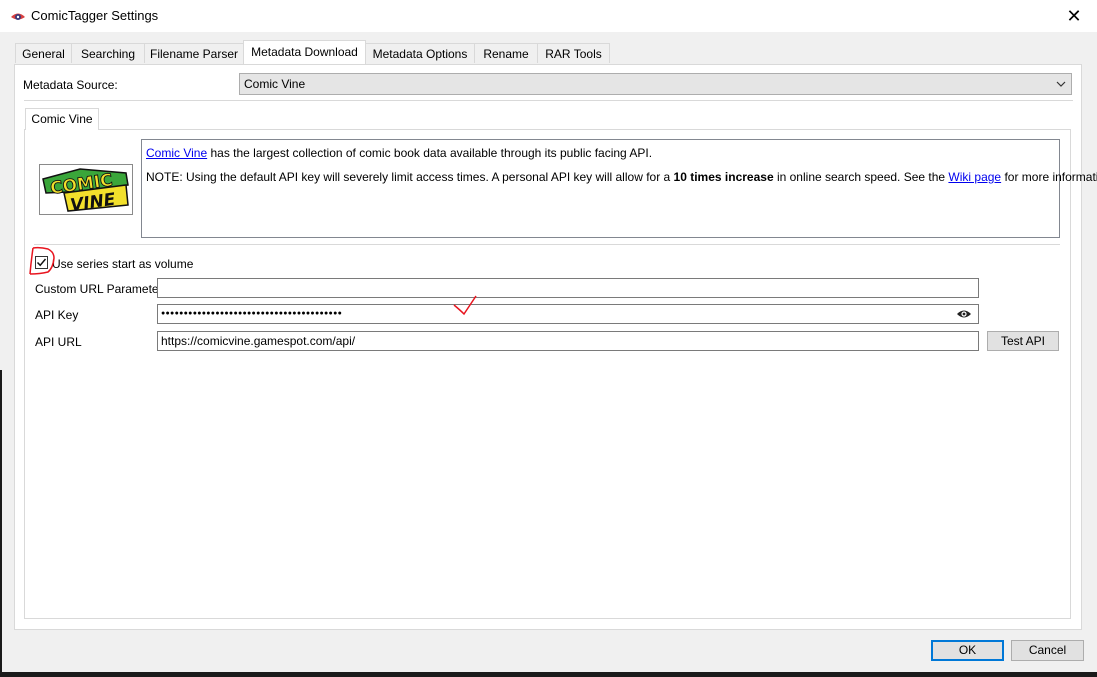 The width and height of the screenshot is (1097, 677). Describe the element at coordinates (964, 314) in the screenshot. I see `eye-icon` at that location.